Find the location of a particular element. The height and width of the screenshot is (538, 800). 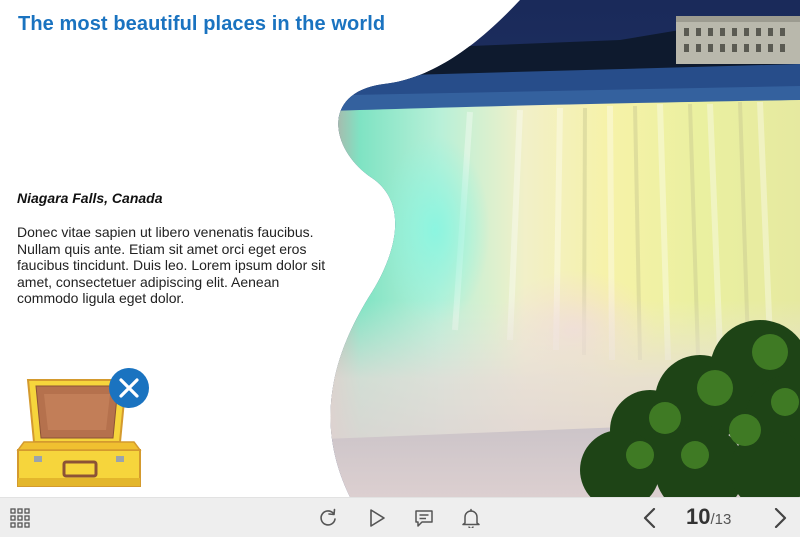

notes-button is located at coordinates (424, 518).